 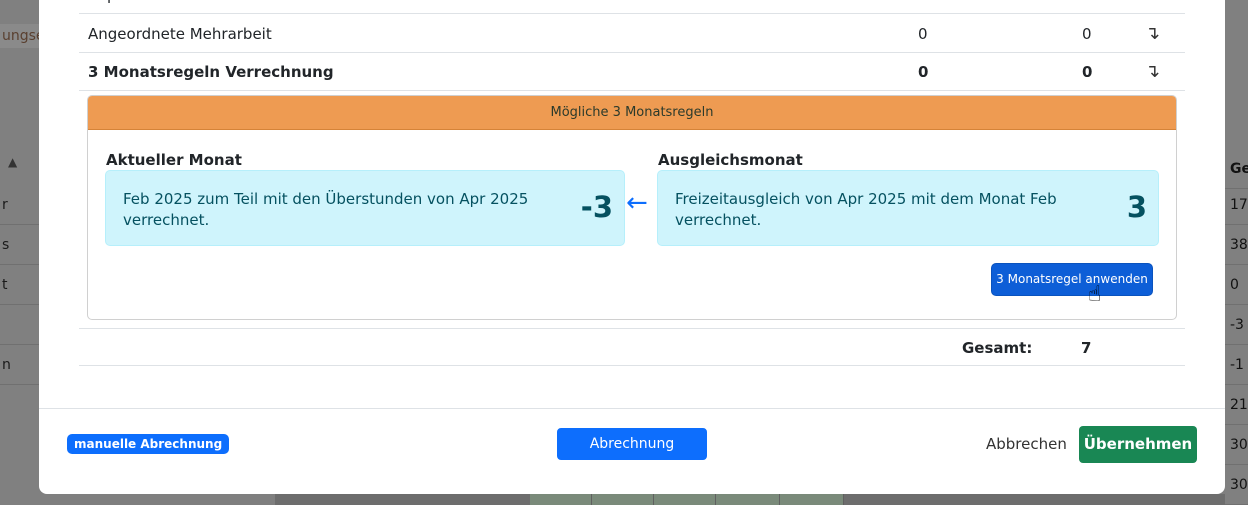 What do you see at coordinates (632, 113) in the screenshot?
I see `card-header: Mögliche 3 Monatsregeln` at bounding box center [632, 113].